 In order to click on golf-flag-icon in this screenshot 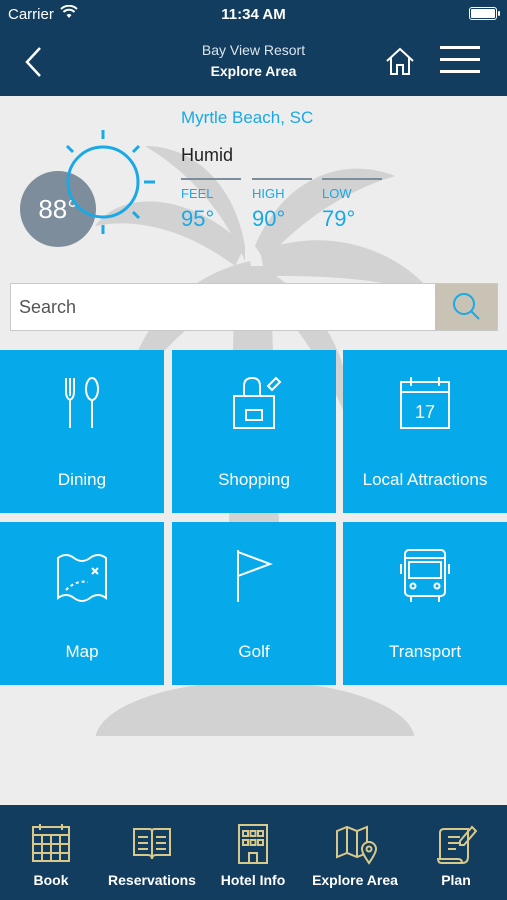, I will do `click(255, 576)`.